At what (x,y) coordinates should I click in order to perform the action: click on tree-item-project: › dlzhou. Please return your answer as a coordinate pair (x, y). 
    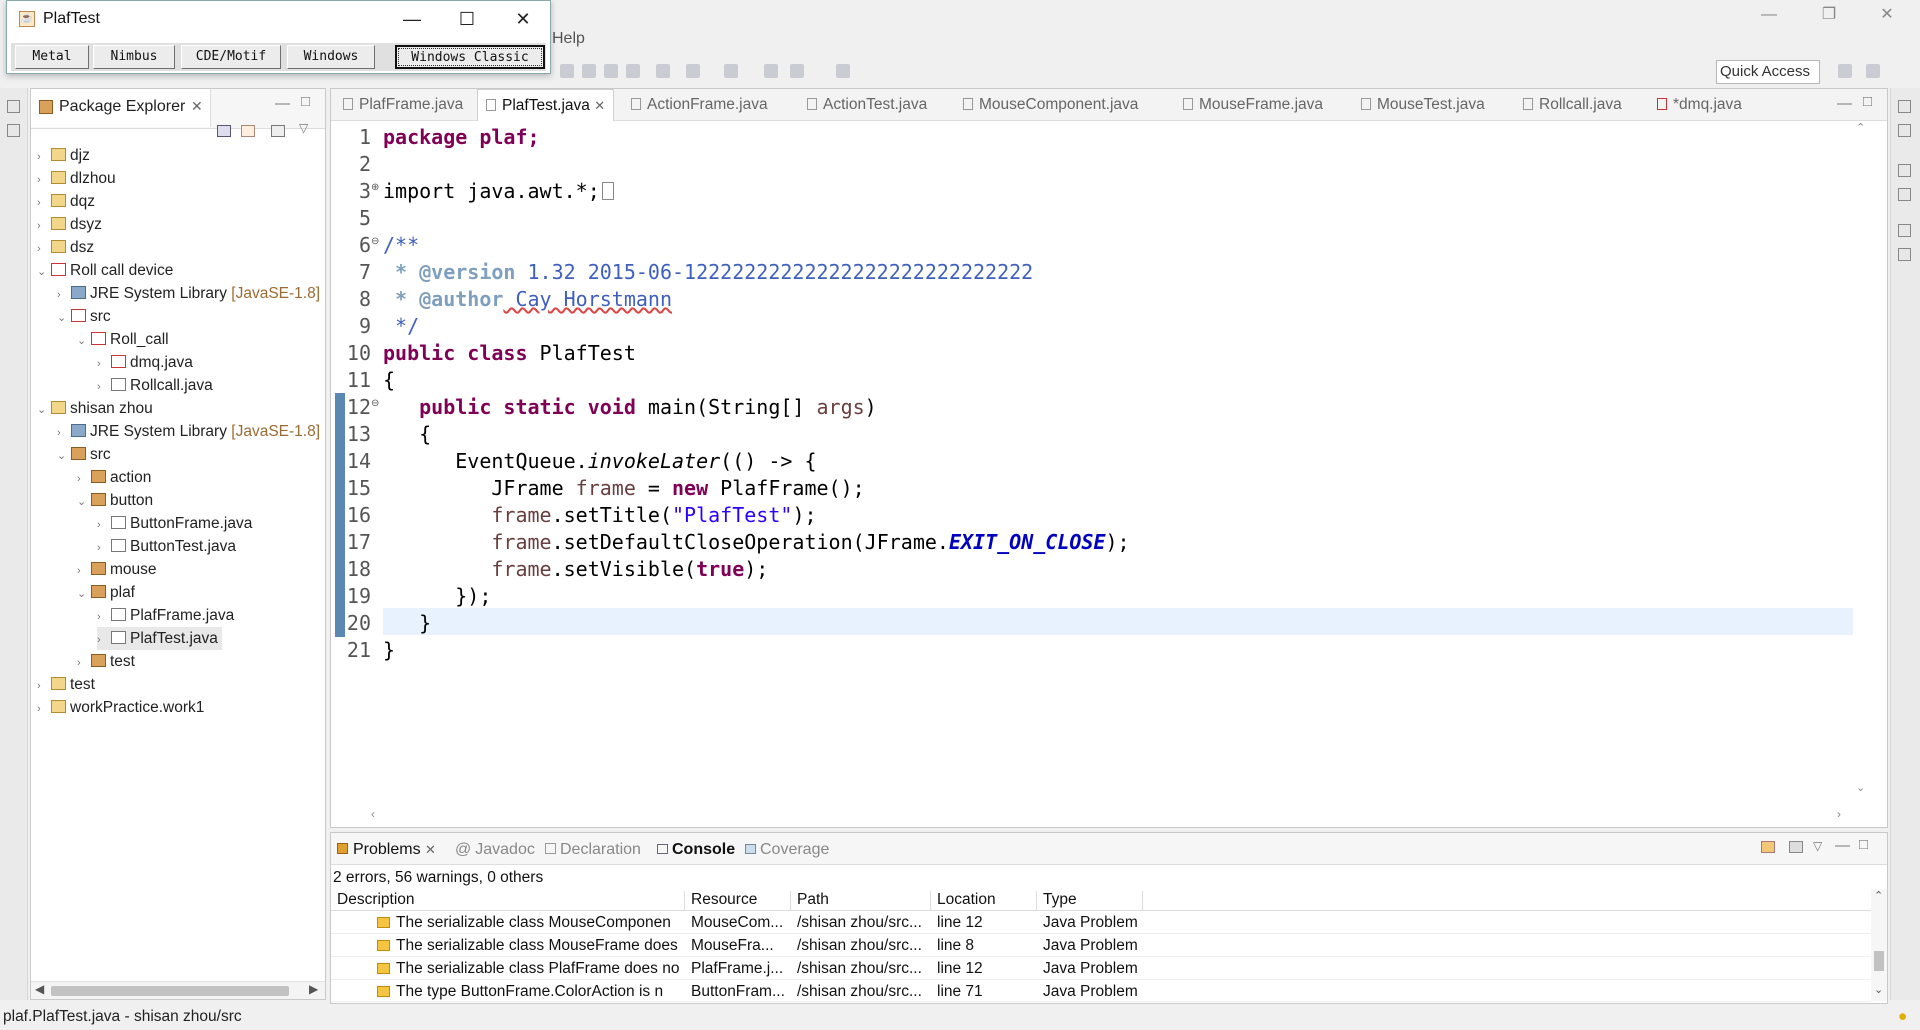
    Looking at the image, I should click on (76, 178).